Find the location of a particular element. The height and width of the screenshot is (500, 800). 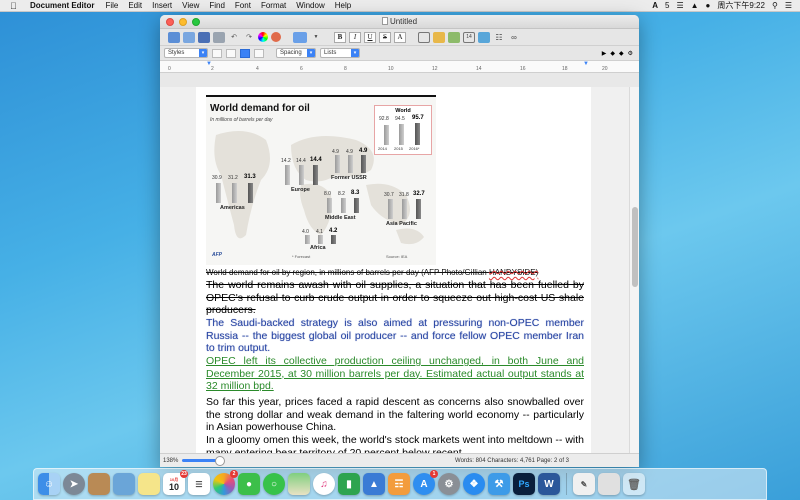

open-document-icon is located at coordinates (189, 37).